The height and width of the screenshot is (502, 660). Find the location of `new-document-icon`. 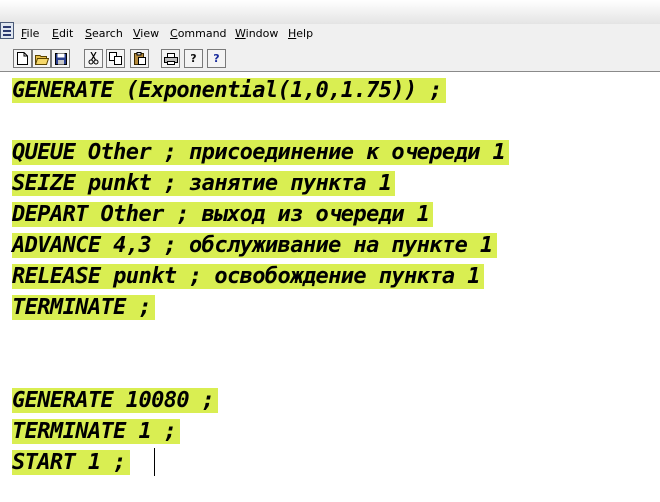

new-document-icon is located at coordinates (22, 58).